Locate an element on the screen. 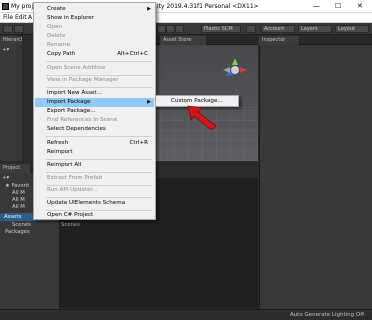  account-dropdown: Account is located at coordinates (278, 29).